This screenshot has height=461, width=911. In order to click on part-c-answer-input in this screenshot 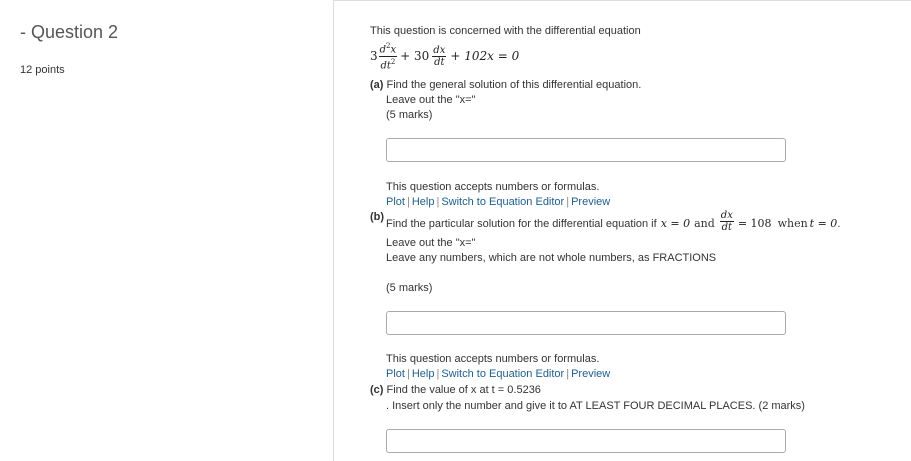, I will do `click(586, 441)`.